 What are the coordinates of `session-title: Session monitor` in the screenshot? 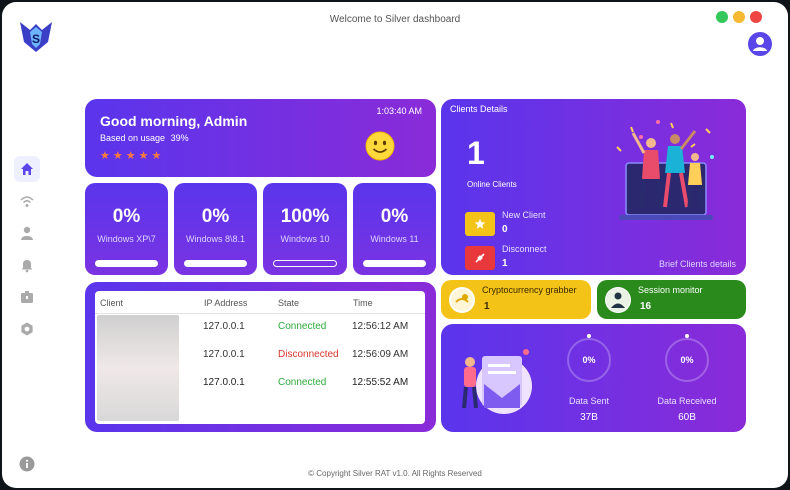 It's located at (670, 290).